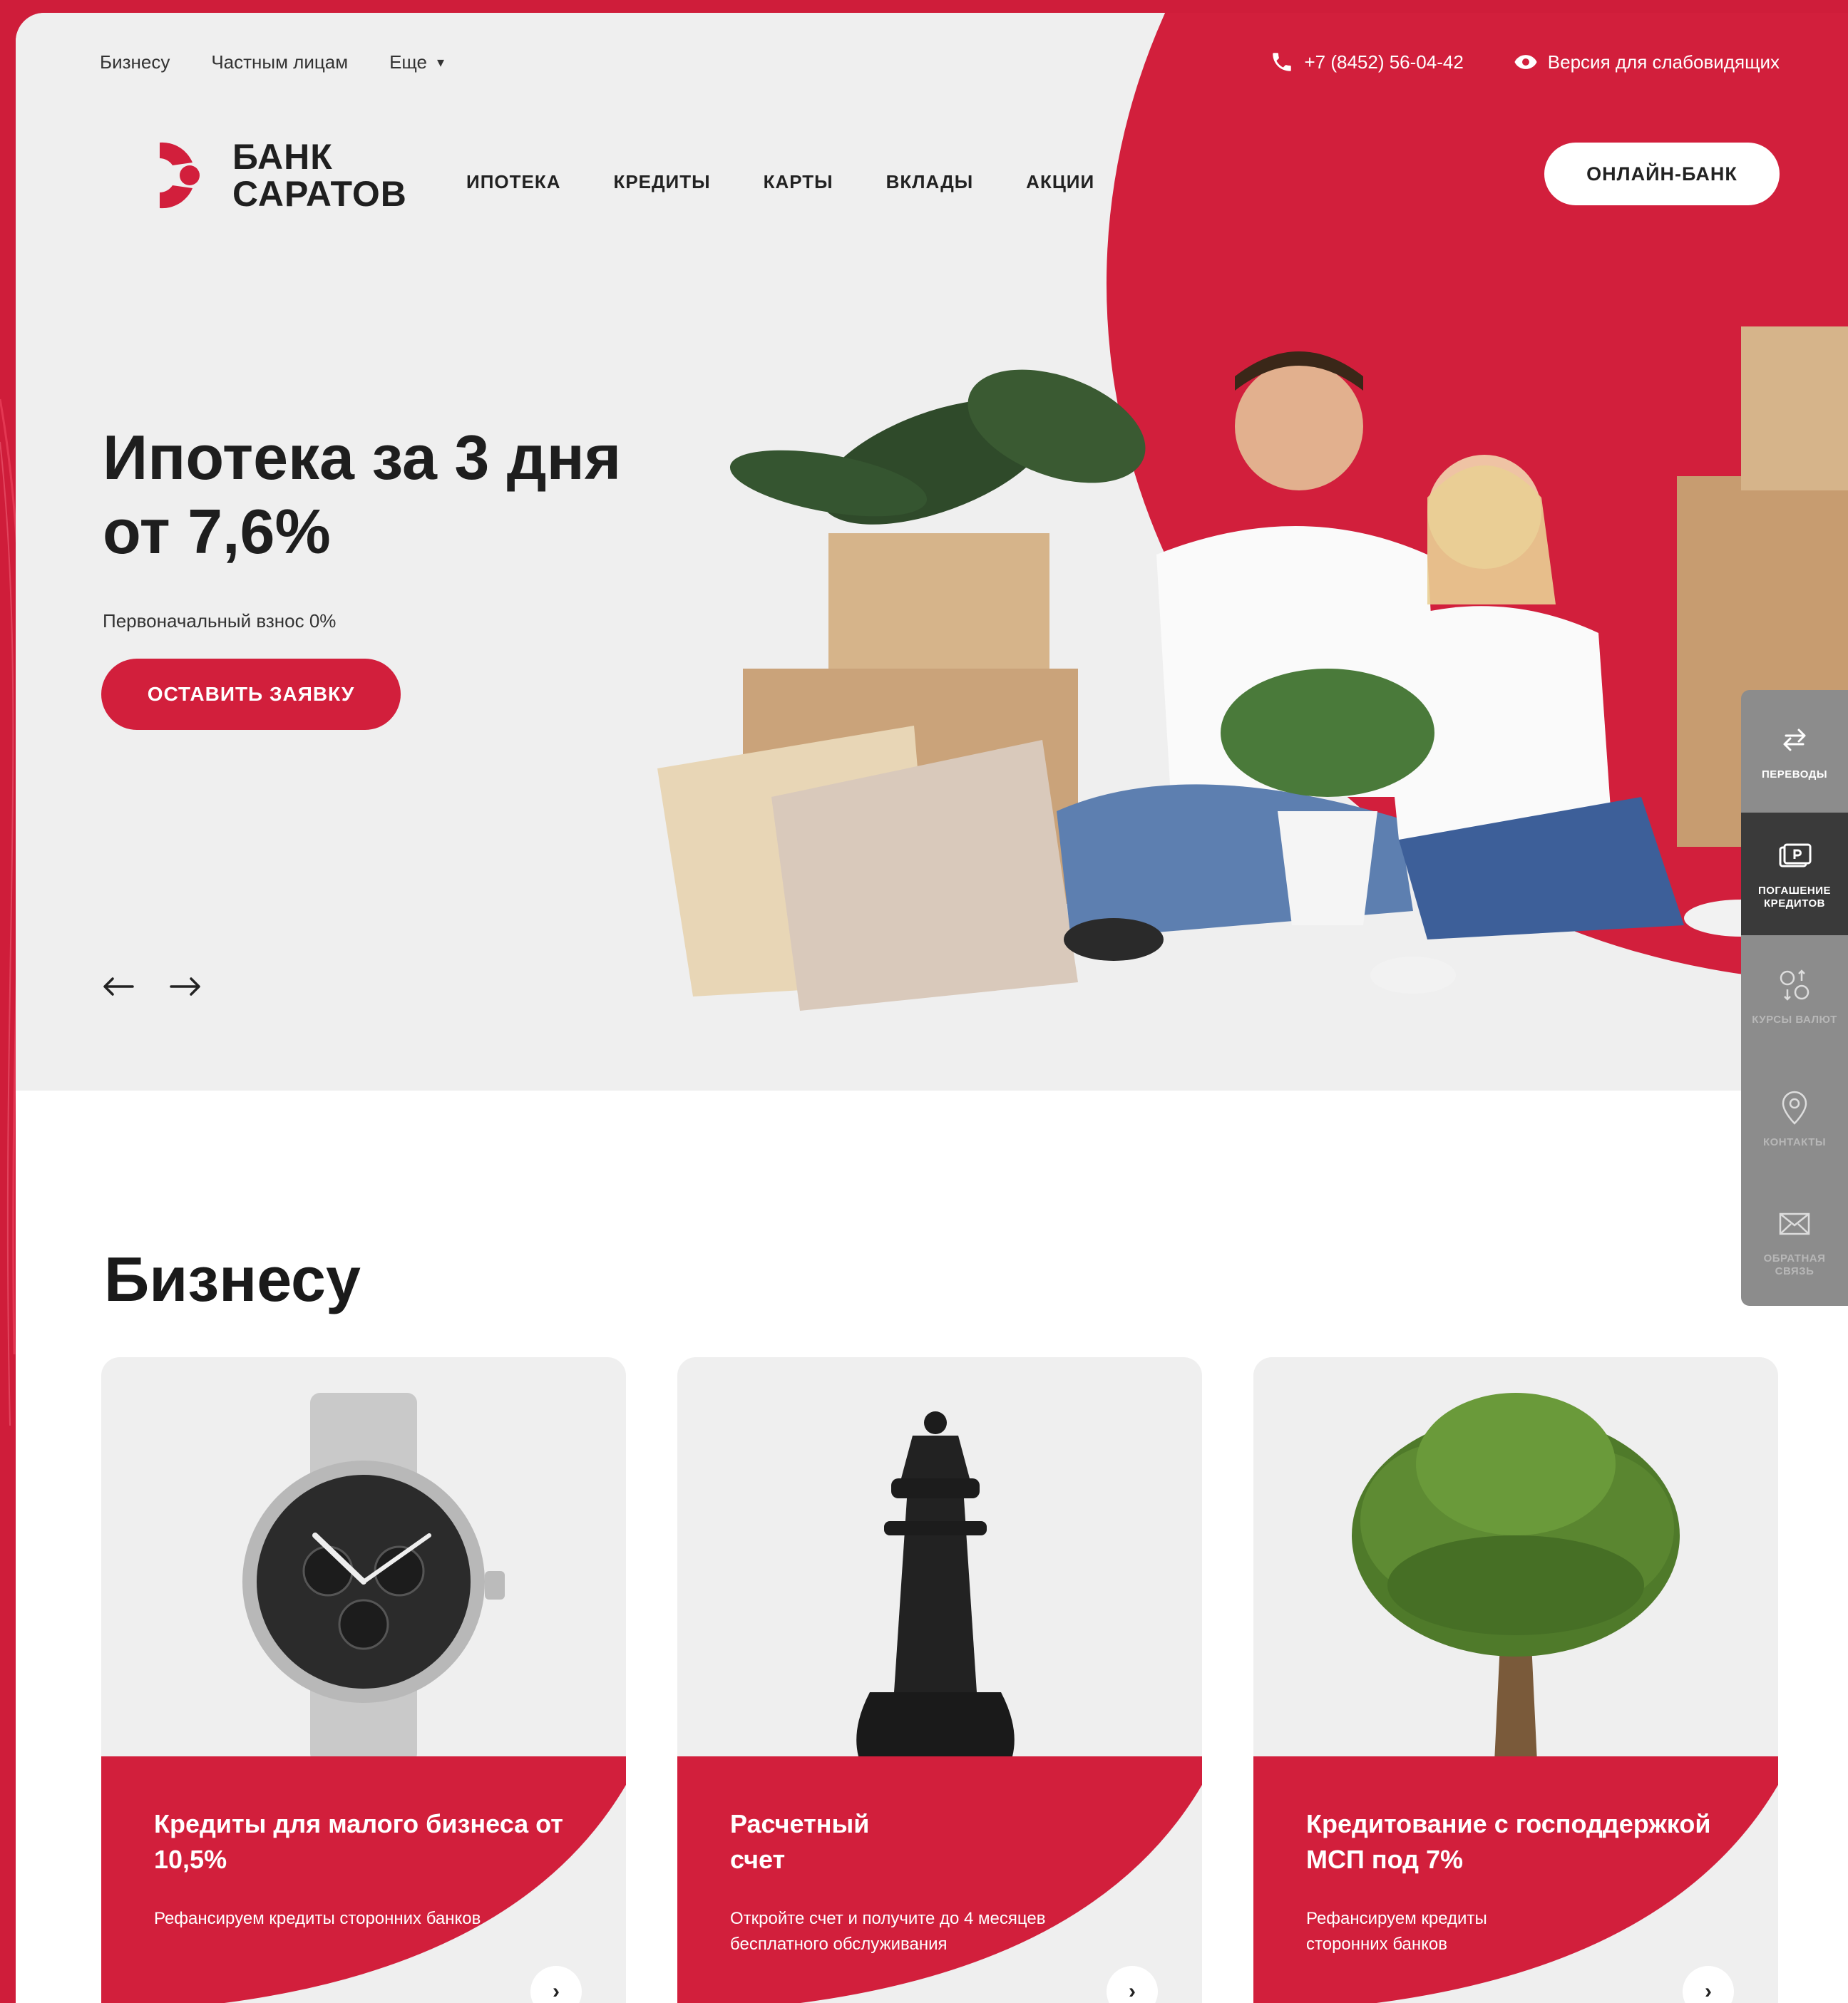  I want to click on arrow-left-icon, so click(118, 986).